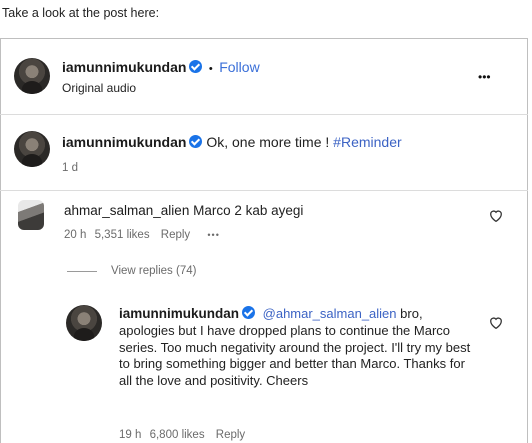 The height and width of the screenshot is (443, 532). Describe the element at coordinates (213, 235) in the screenshot. I see `comment-more-icon: •••` at that location.